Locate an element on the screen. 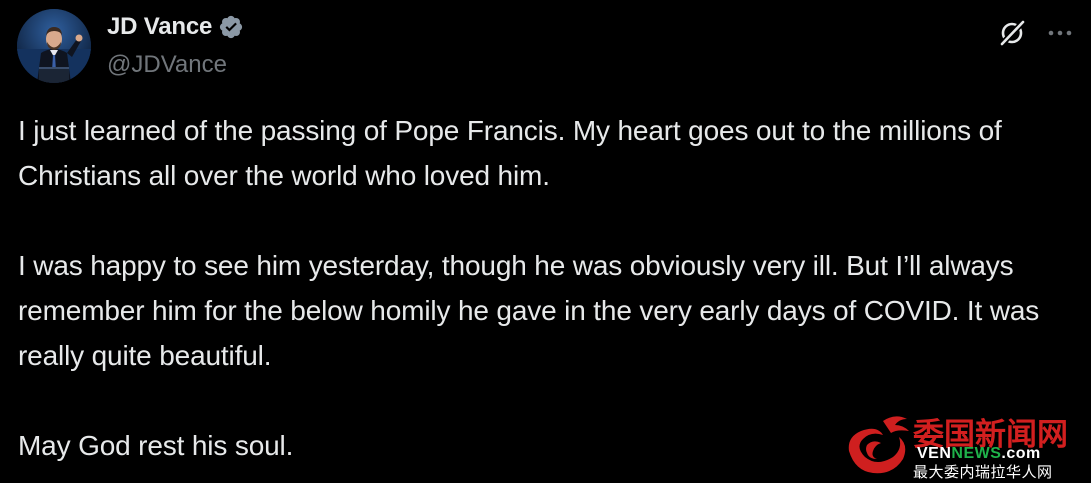 This screenshot has height=483, width=1091. avatar is located at coordinates (54, 46).